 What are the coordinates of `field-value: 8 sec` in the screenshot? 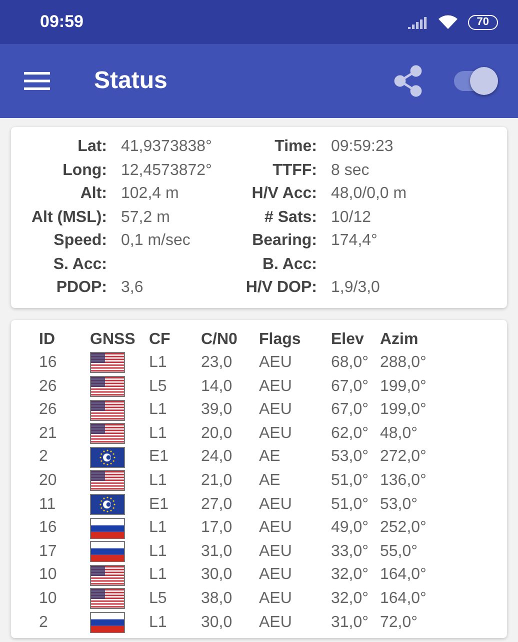 It's located at (350, 170).